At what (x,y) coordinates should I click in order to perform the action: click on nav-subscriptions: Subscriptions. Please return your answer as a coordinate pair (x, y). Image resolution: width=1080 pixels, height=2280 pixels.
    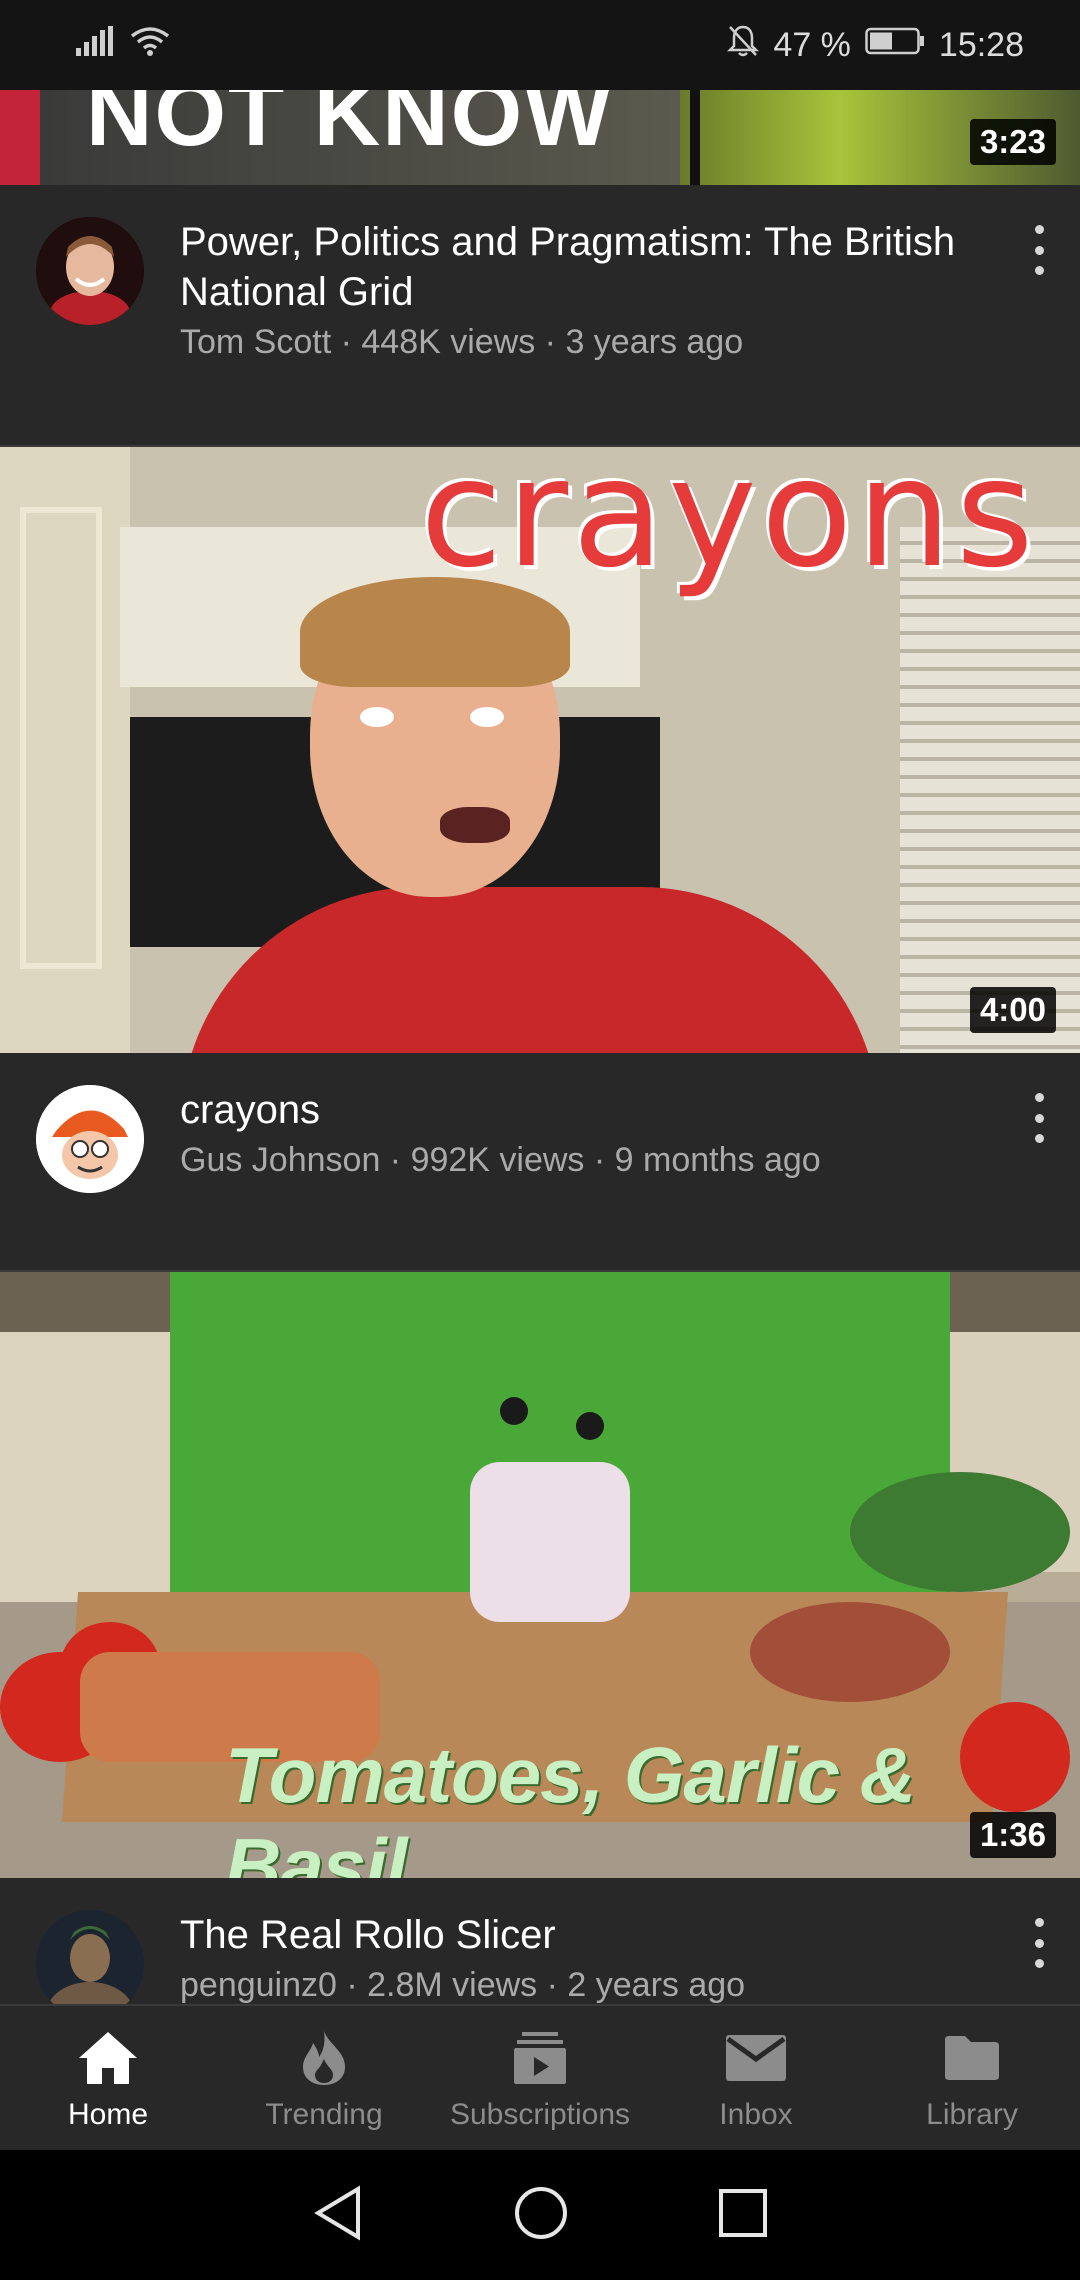
    Looking at the image, I should click on (540, 2079).